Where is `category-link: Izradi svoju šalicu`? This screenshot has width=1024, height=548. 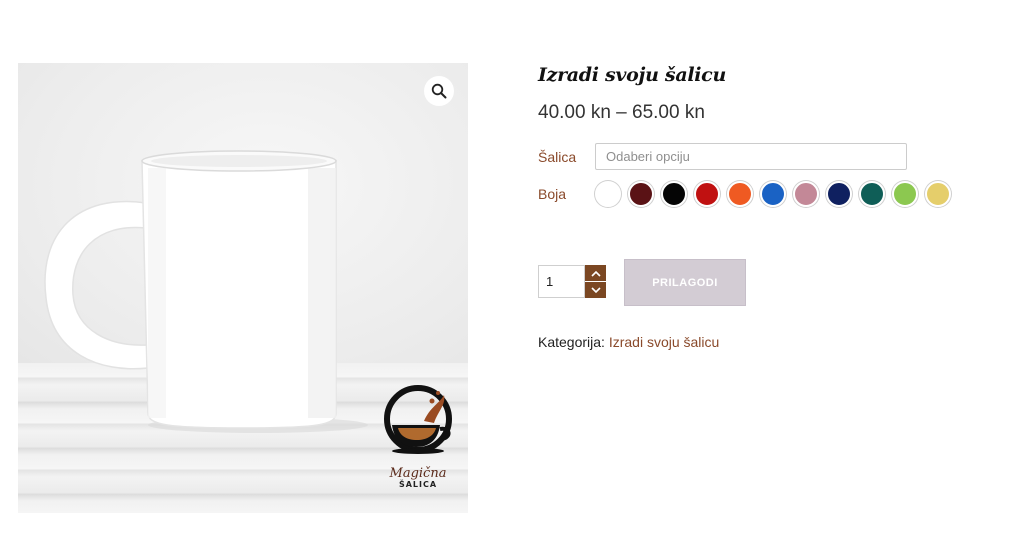
category-link: Izradi svoju šalicu is located at coordinates (664, 342).